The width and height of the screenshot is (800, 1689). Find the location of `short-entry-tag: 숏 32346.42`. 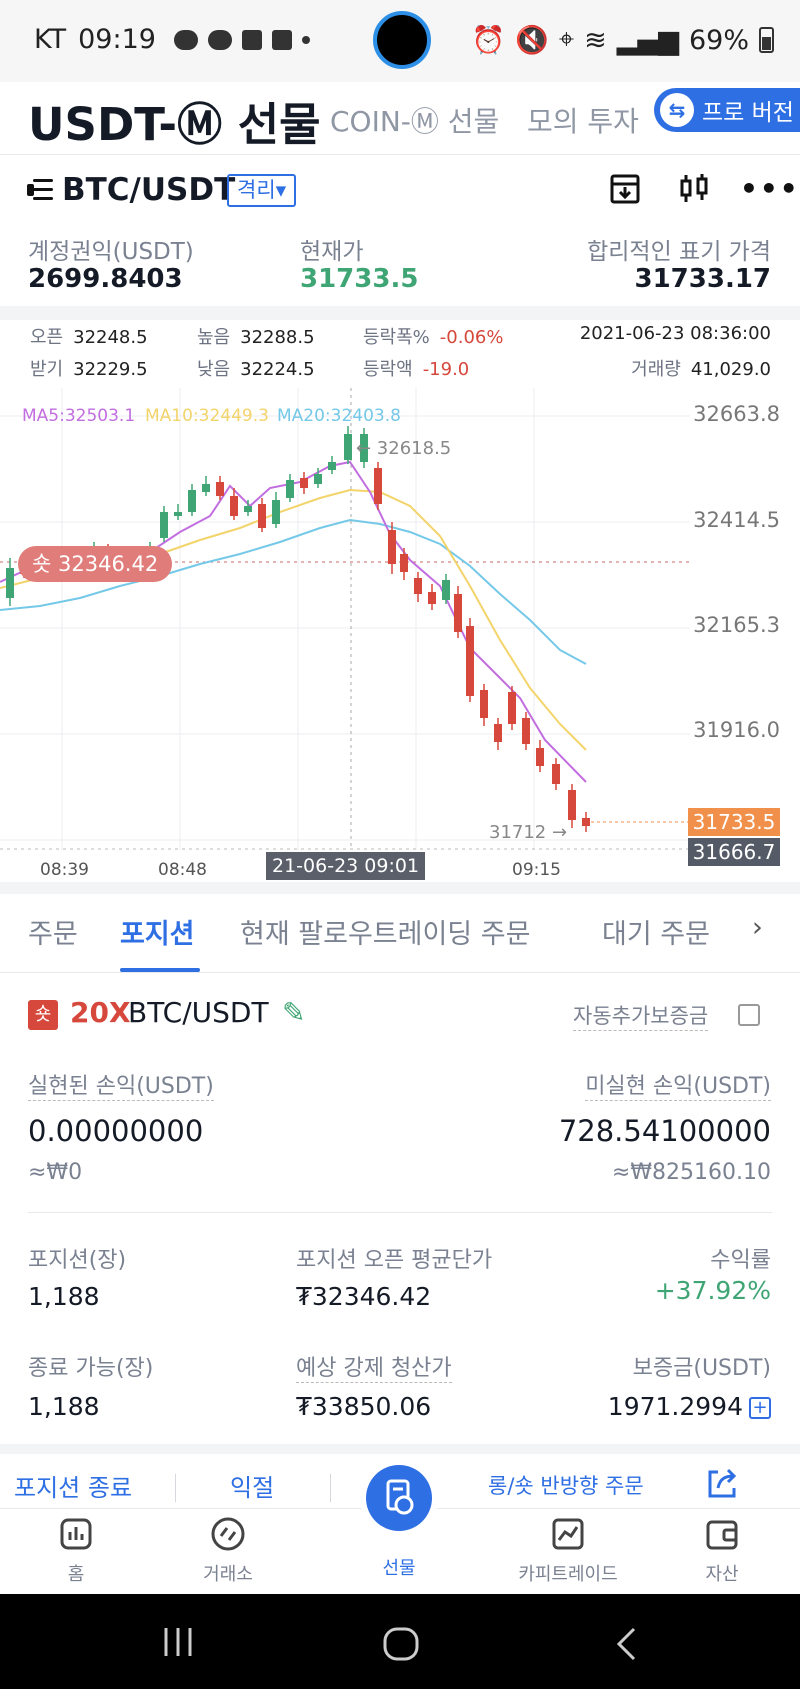

short-entry-tag: 숏 32346.42 is located at coordinates (95, 564).